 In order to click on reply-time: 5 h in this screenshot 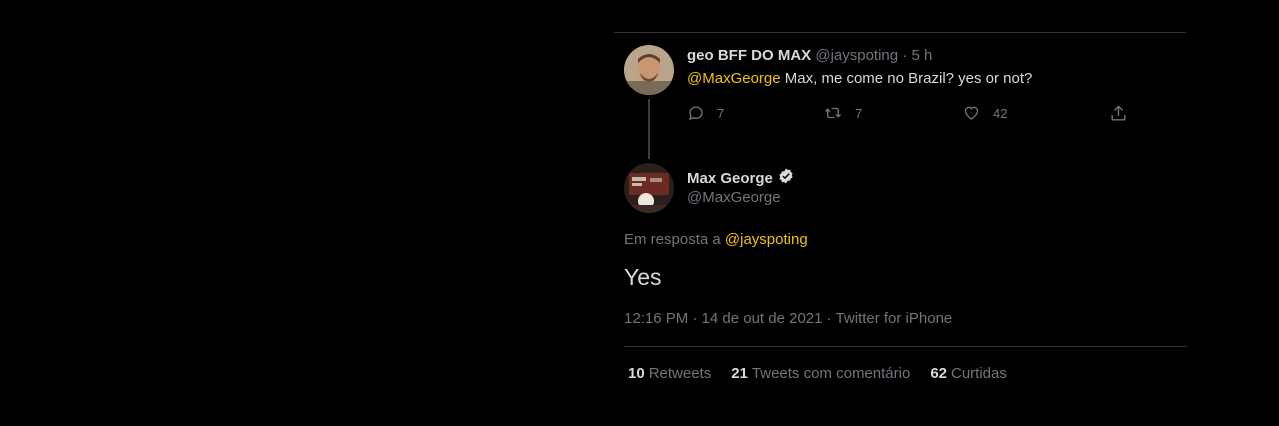, I will do `click(921, 55)`.